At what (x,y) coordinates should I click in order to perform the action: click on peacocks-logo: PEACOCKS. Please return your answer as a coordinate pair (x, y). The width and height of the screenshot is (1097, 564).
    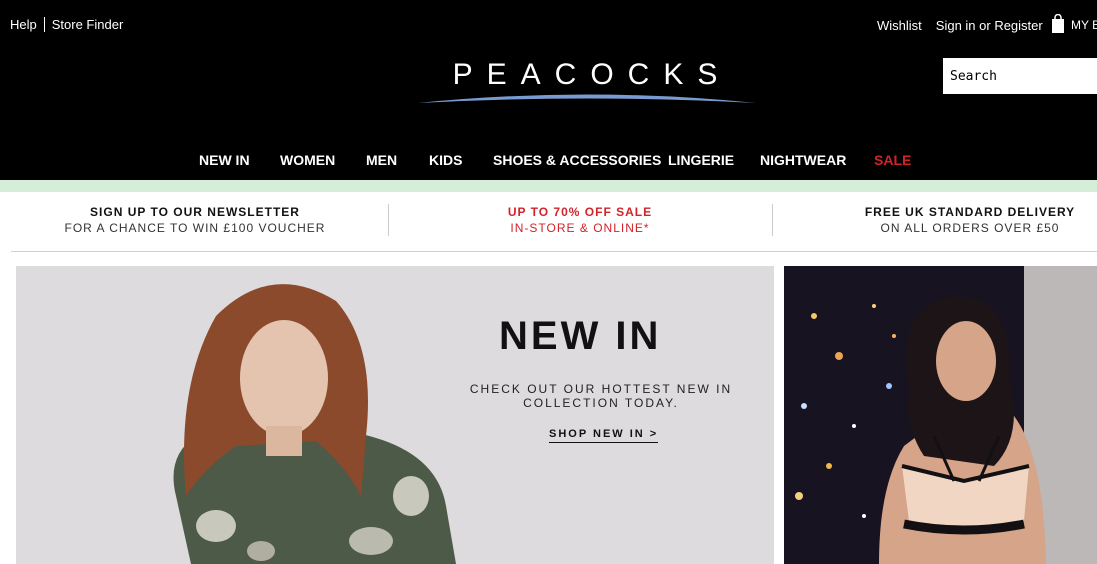
    Looking at the image, I should click on (587, 83).